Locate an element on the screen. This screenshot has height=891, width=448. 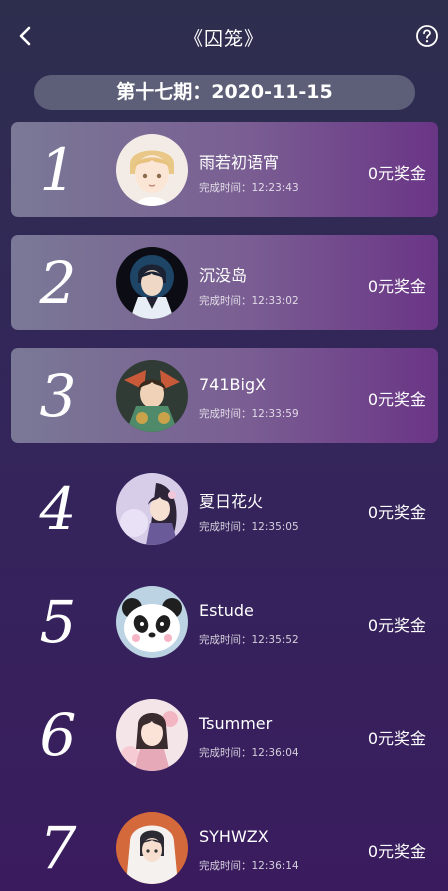
rank-number: 5 is located at coordinates (58, 622).